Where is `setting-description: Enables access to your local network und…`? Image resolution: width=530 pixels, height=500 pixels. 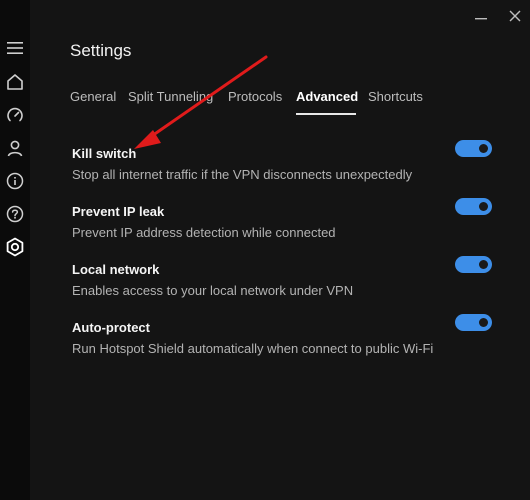 setting-description: Enables access to your local network und… is located at coordinates (213, 290).